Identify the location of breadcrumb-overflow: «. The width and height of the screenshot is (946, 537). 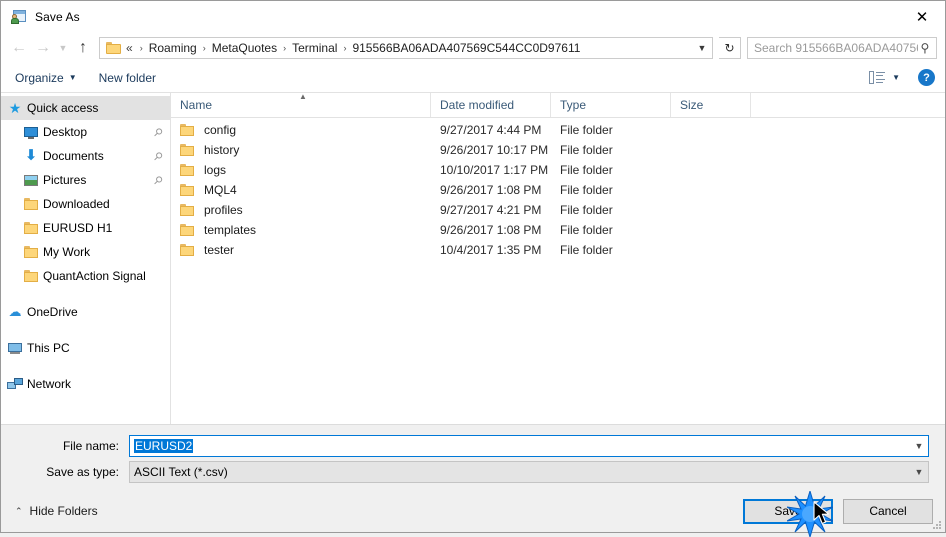
(129, 48).